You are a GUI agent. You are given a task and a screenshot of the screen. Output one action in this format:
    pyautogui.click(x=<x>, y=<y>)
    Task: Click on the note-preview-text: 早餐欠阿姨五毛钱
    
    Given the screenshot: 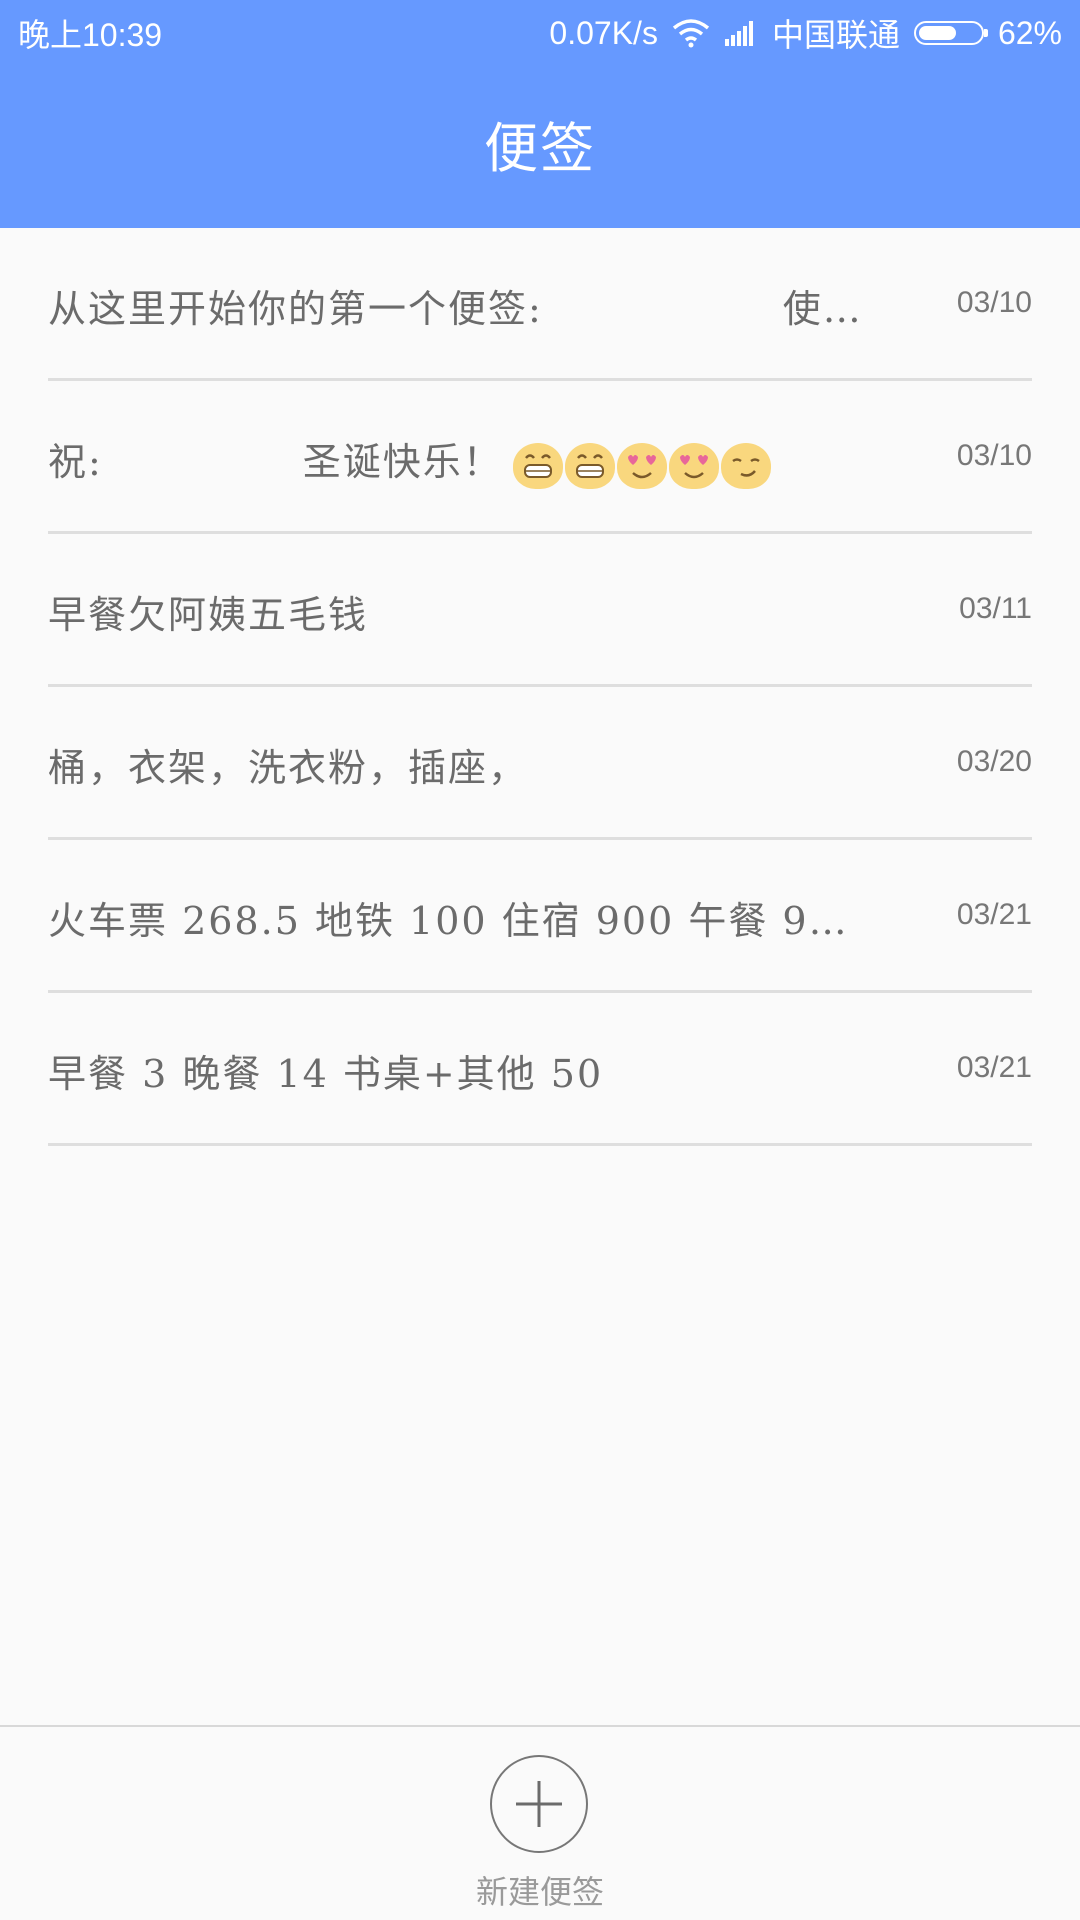 What is the action you would take?
    pyautogui.click(x=208, y=615)
    